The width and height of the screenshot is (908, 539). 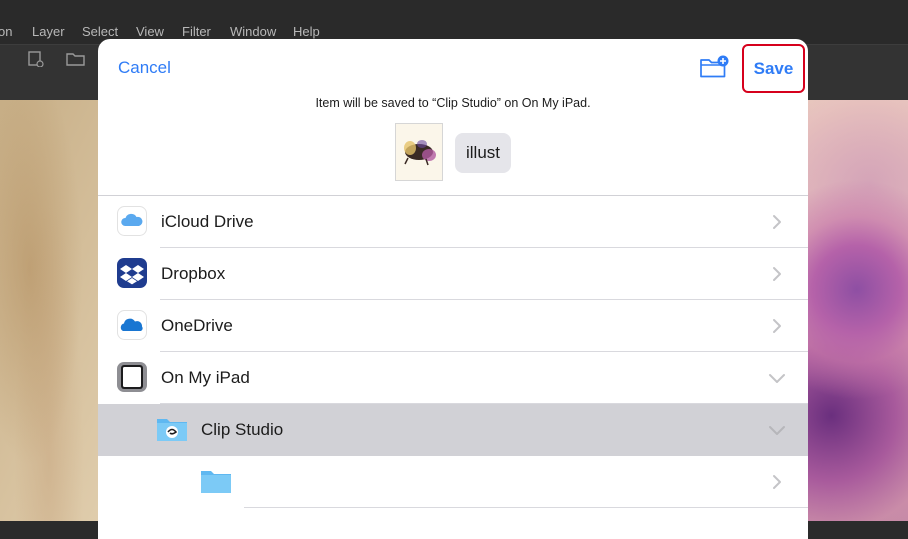 What do you see at coordinates (144, 68) in the screenshot?
I see `cancel-button: Cancel` at bounding box center [144, 68].